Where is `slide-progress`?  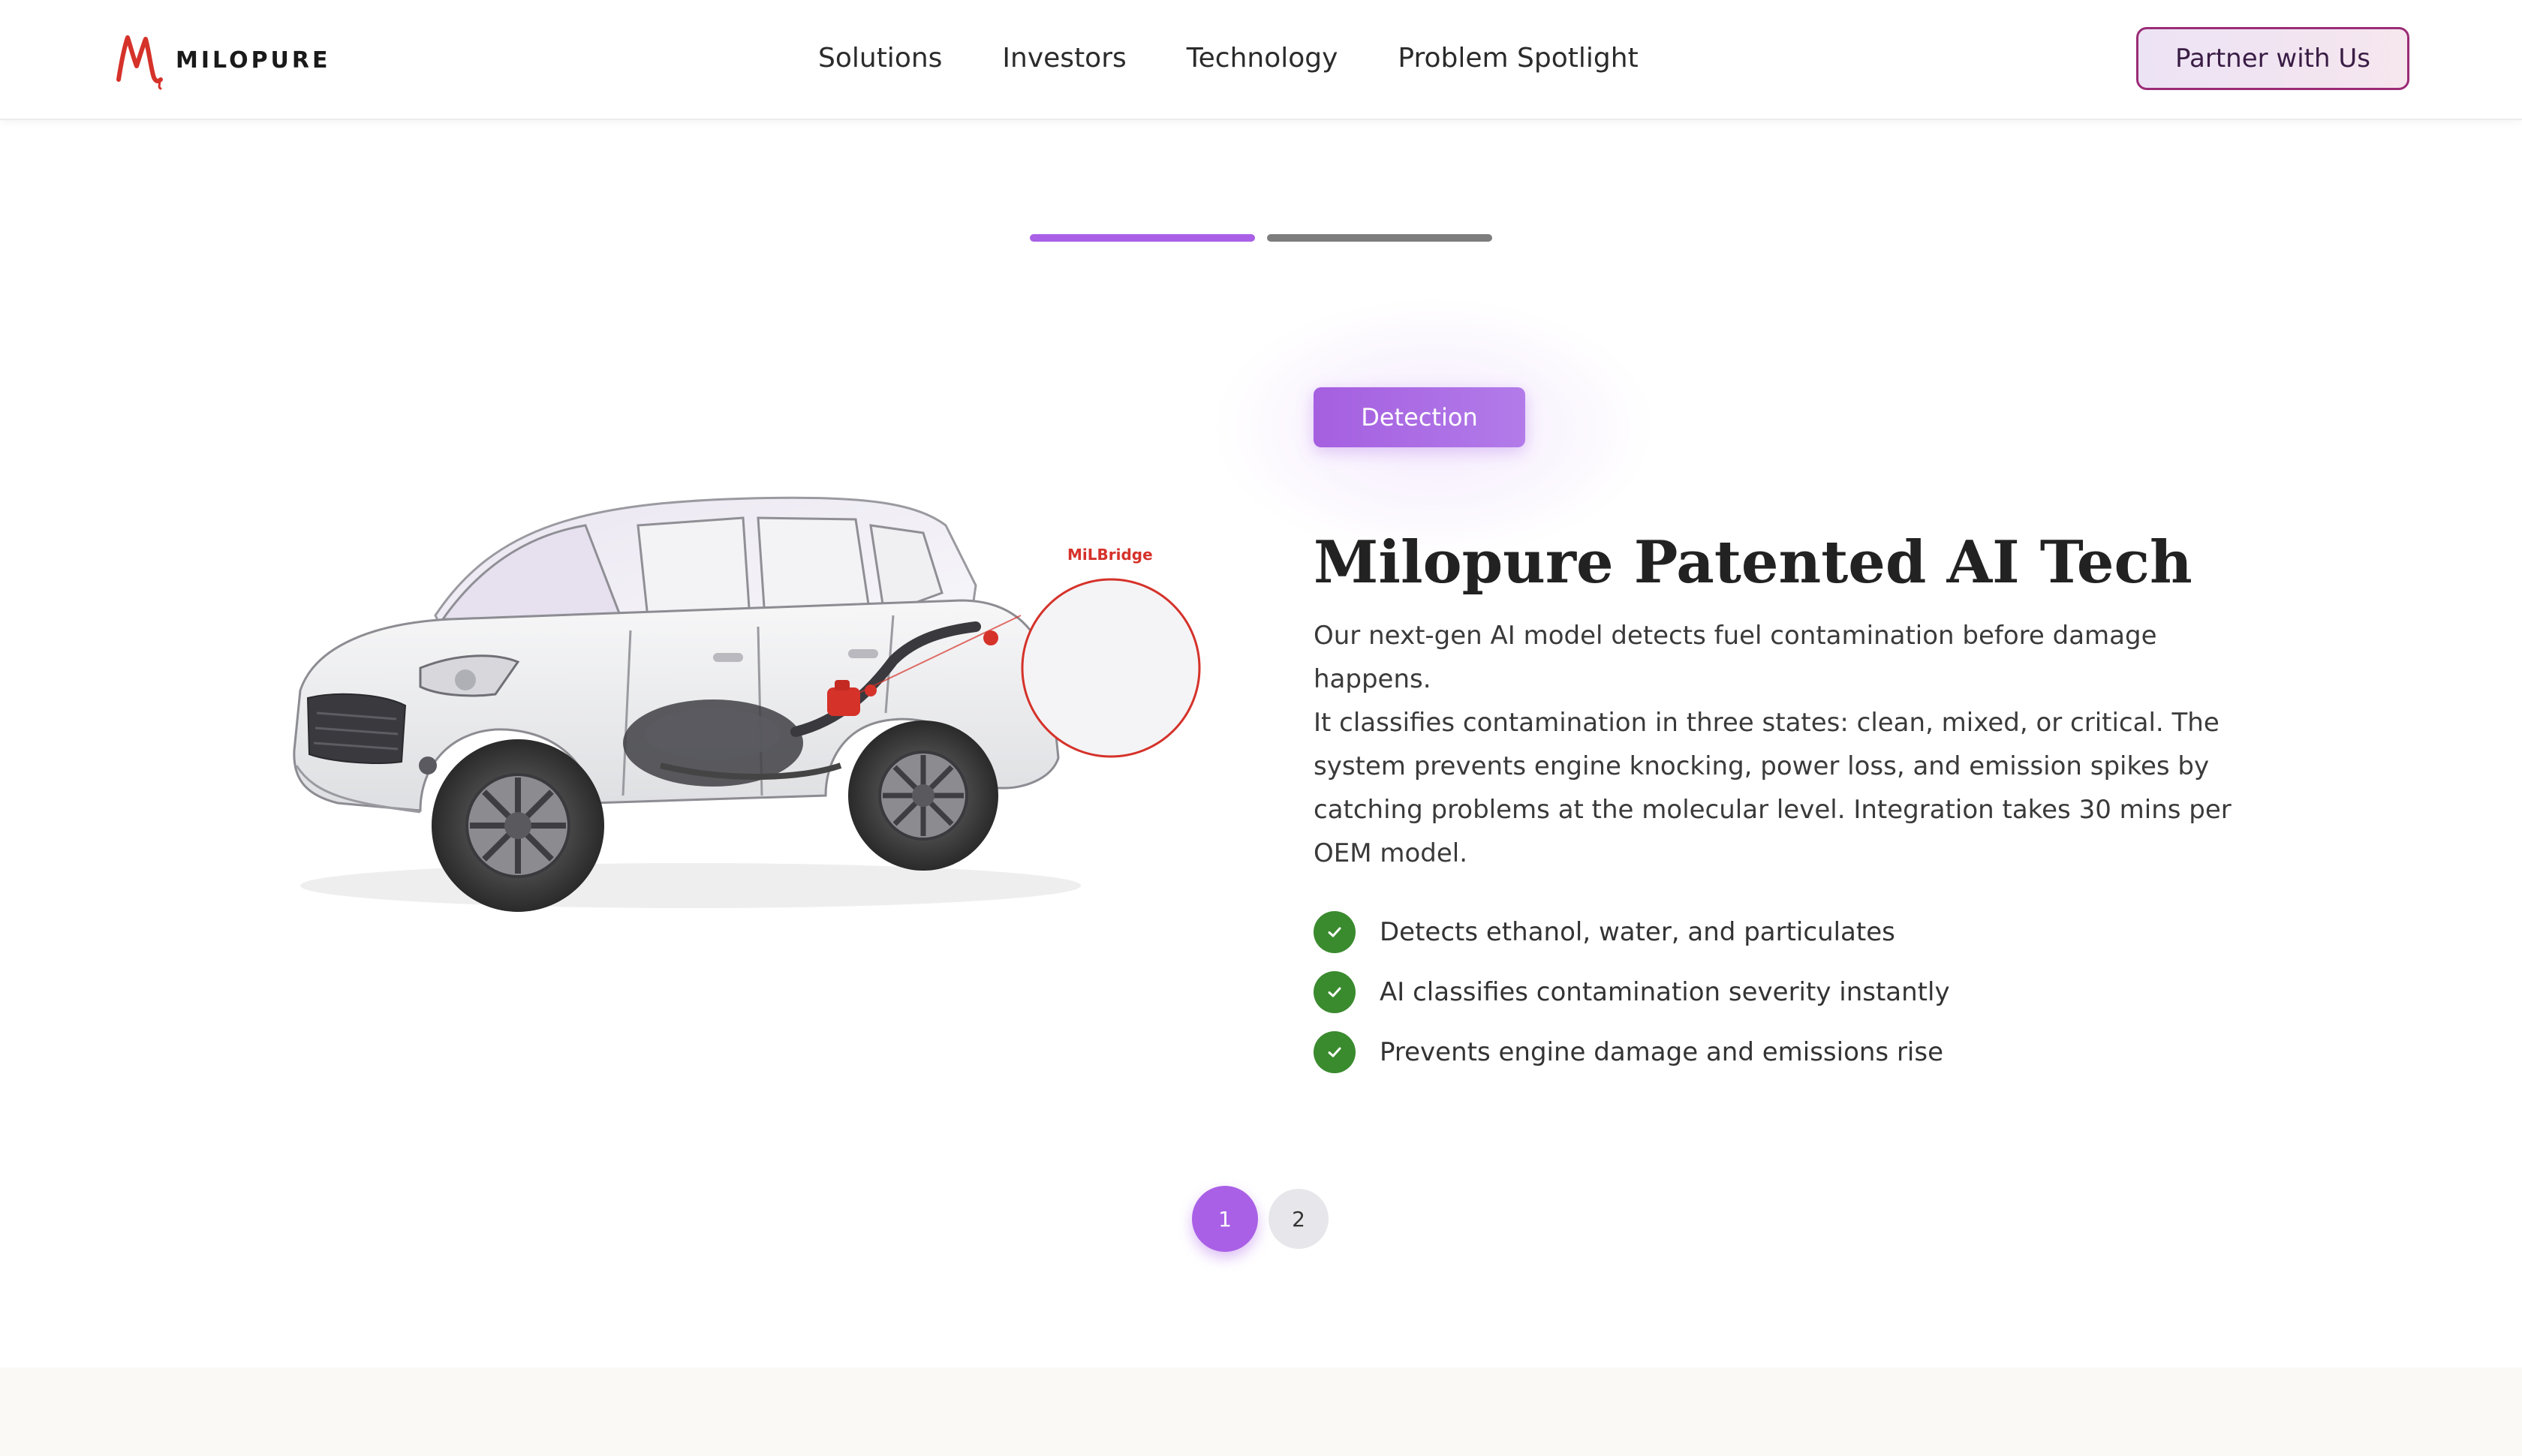
slide-progress is located at coordinates (1261, 238).